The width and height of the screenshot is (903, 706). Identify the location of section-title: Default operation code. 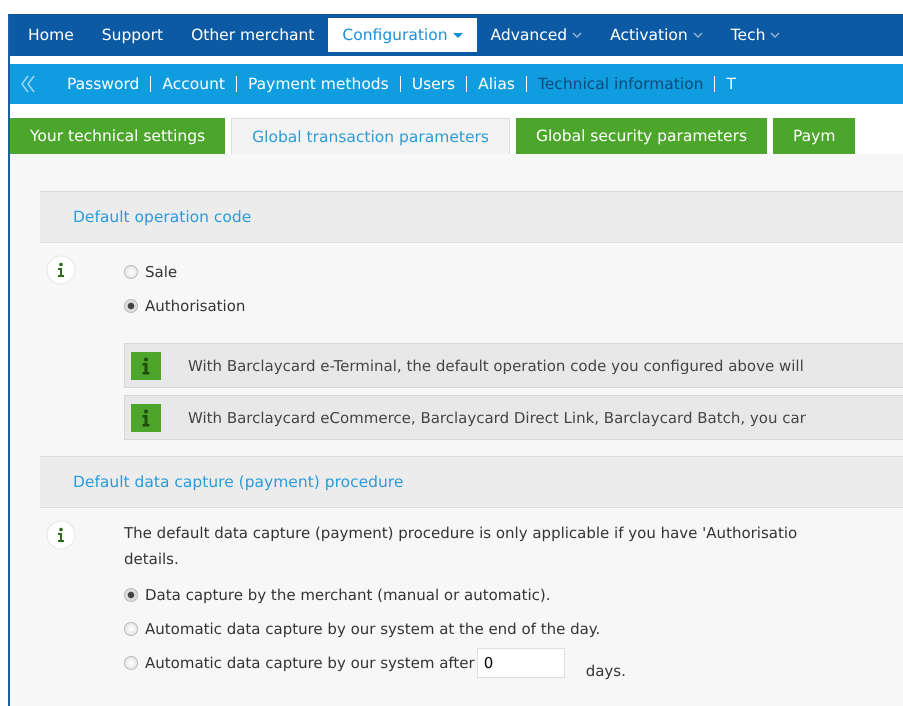
(162, 217).